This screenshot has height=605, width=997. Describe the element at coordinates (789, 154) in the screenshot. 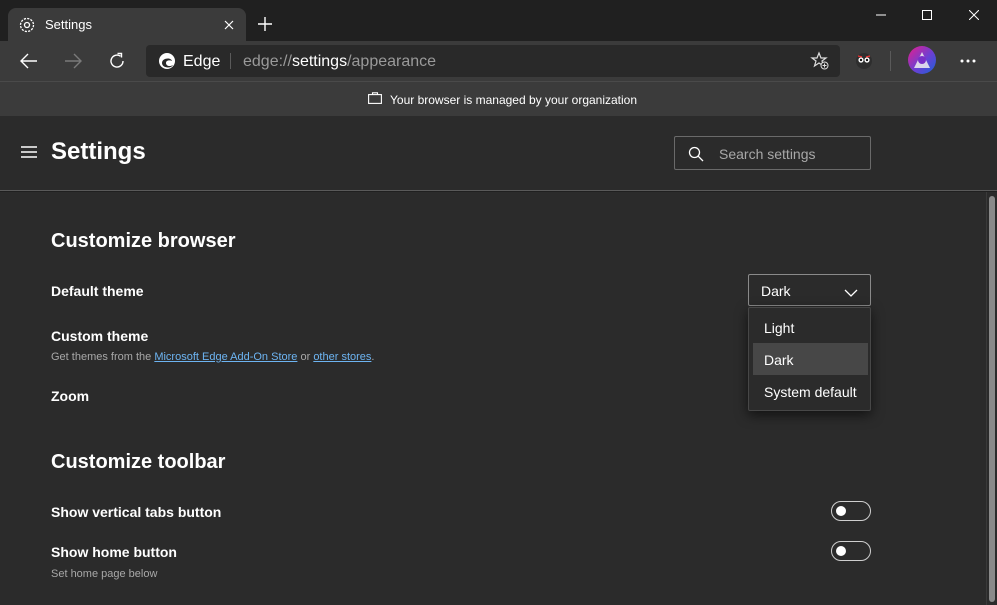

I see `search-input` at that location.